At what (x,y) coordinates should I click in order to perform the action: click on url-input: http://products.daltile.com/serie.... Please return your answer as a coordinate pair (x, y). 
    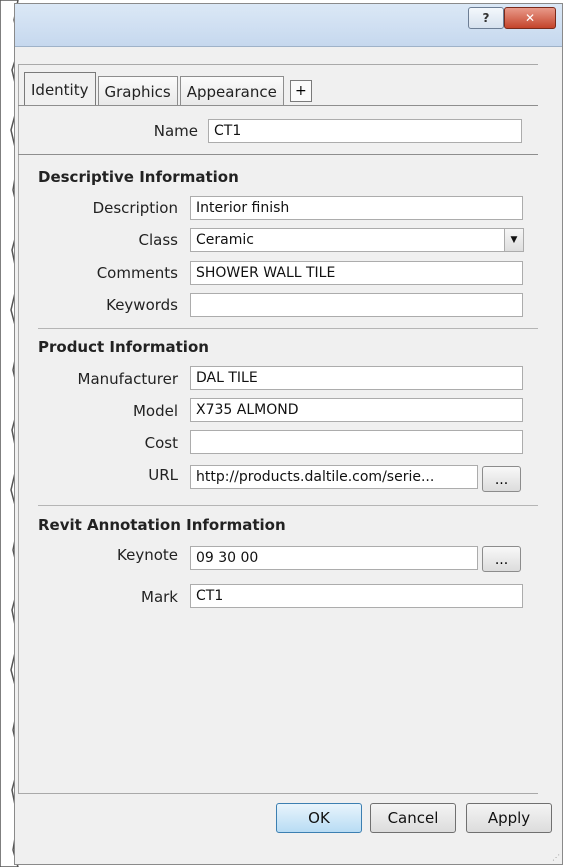
    Looking at the image, I should click on (334, 477).